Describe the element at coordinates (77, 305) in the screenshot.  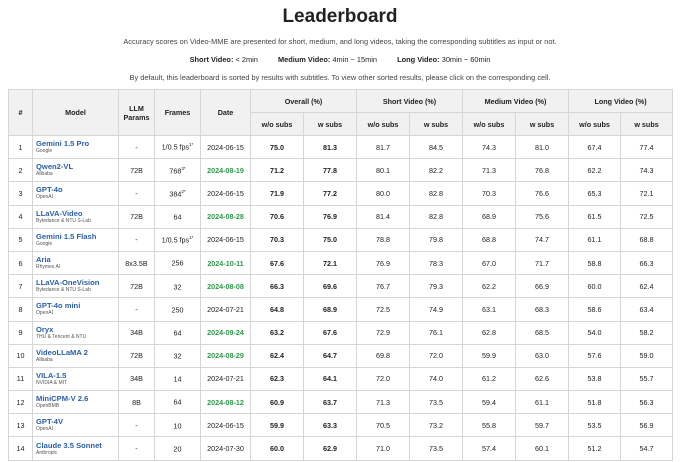
I see `model-link: GPT-4o mini` at that location.